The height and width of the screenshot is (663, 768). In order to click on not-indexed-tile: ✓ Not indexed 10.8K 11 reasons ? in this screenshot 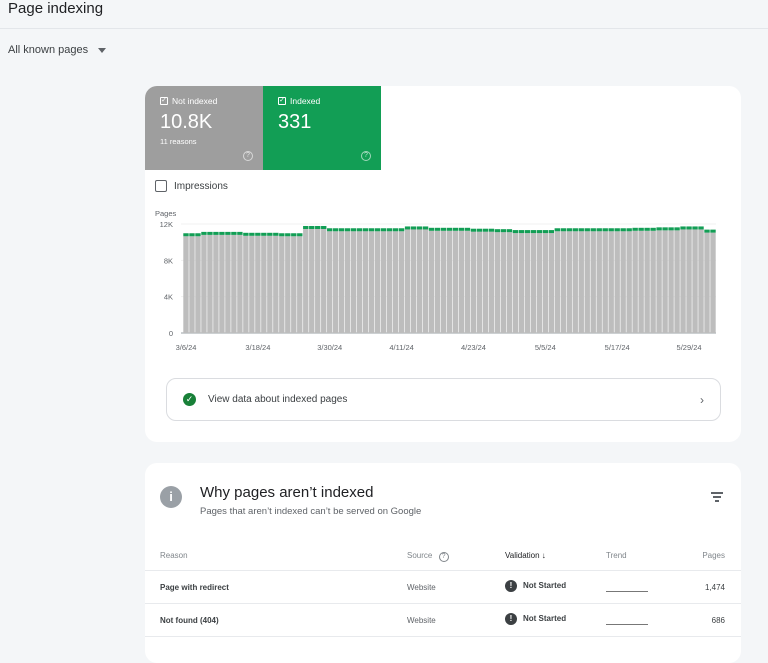, I will do `click(204, 128)`.